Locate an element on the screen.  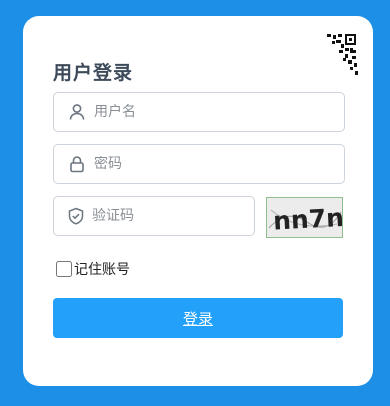
qr-code-icon is located at coordinates (339, 56).